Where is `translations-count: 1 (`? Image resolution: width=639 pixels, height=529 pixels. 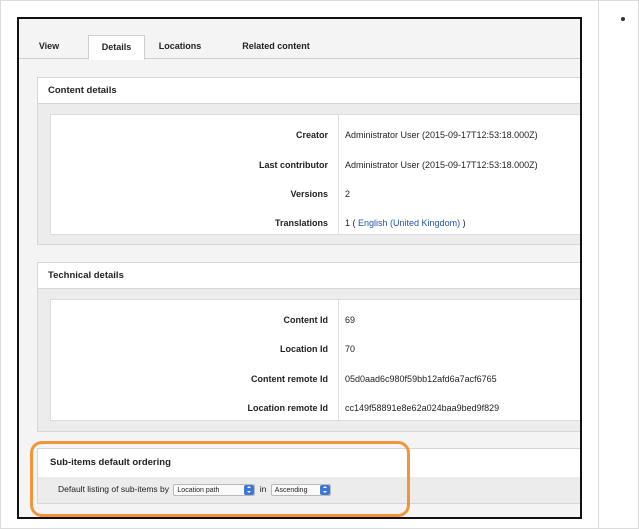 translations-count: 1 ( is located at coordinates (352, 223).